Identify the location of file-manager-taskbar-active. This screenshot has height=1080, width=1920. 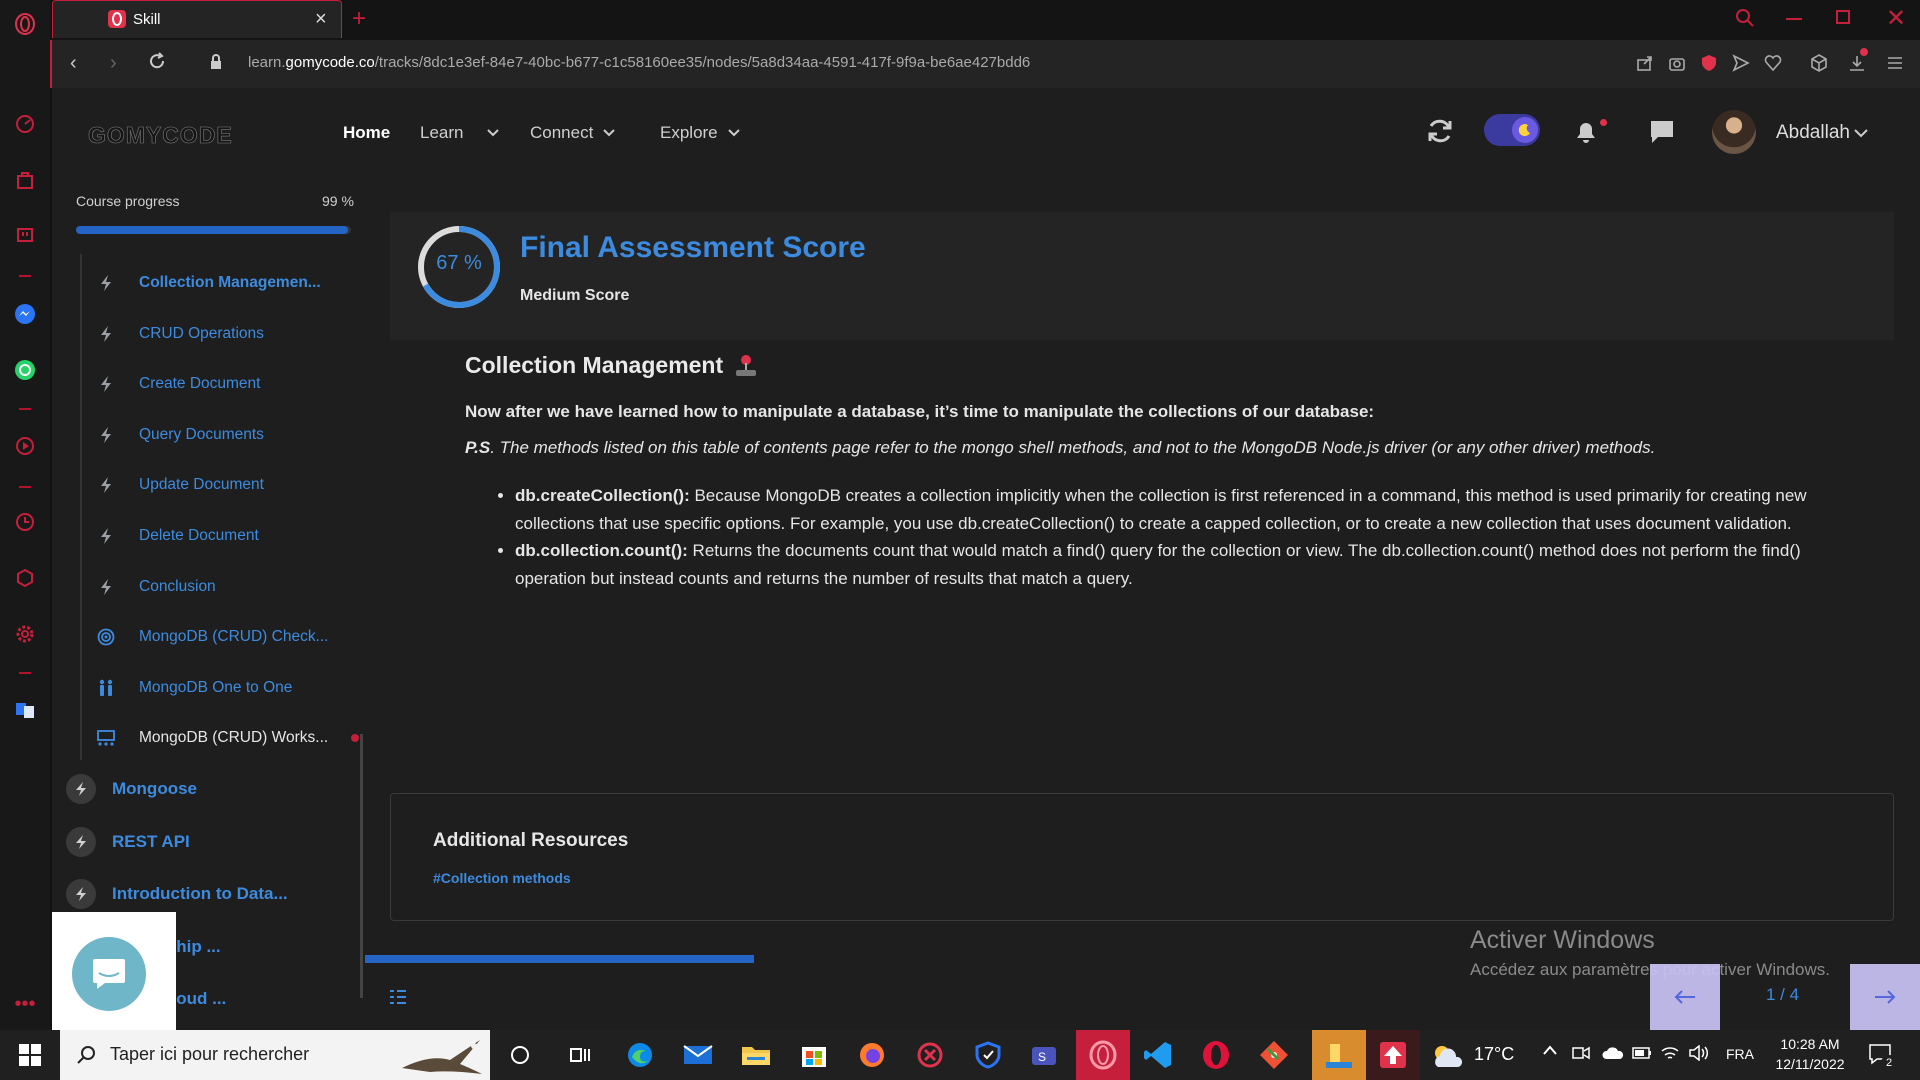
(1339, 1055).